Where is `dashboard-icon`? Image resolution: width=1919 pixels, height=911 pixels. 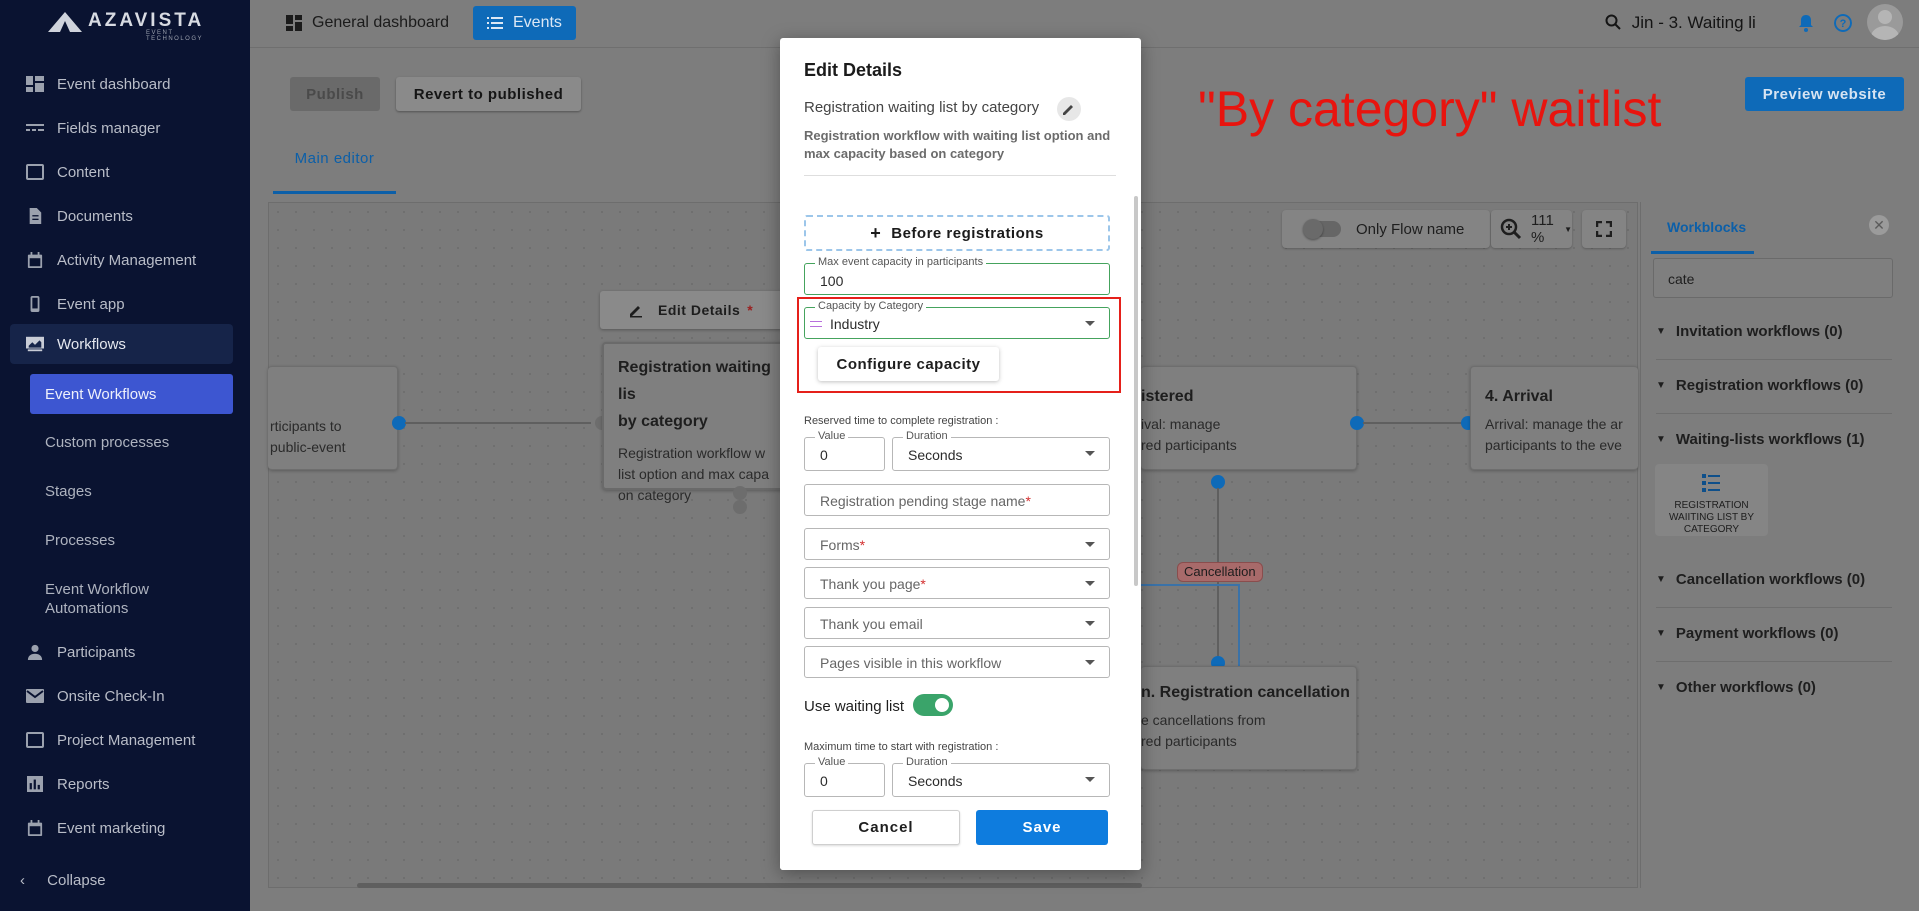
dashboard-icon is located at coordinates (294, 23).